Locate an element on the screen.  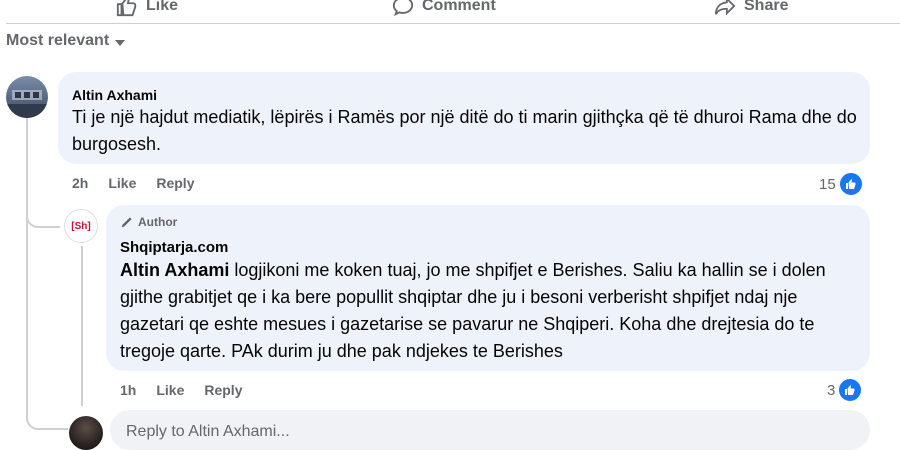
like-action-label: Like is located at coordinates (162, 7).